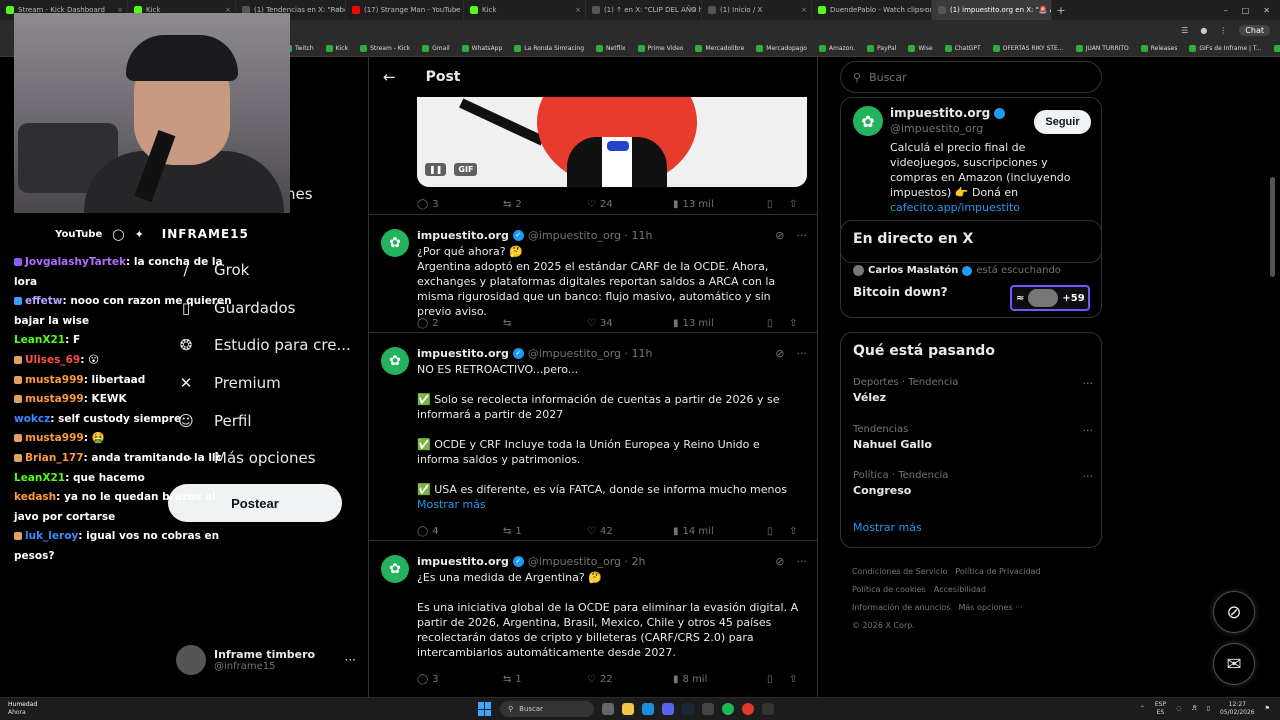 This screenshot has height=720, width=1280. I want to click on chat-username: Brian_177, so click(54, 458).